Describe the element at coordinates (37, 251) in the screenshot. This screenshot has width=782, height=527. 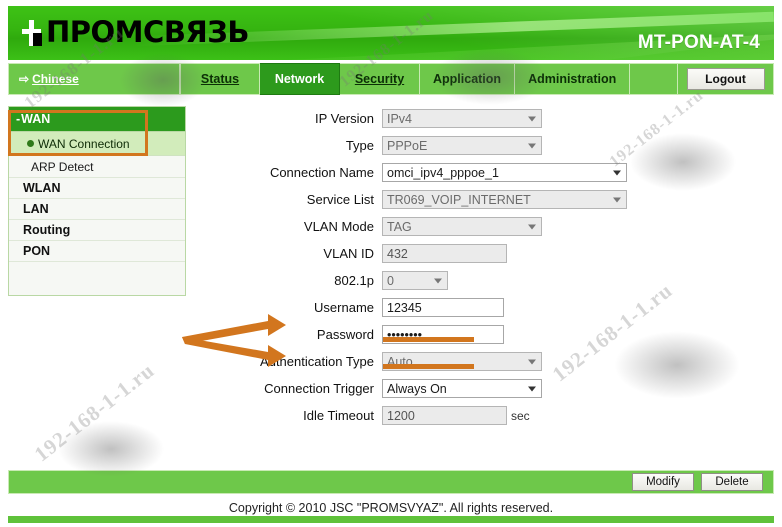
I see `sidebar-item-pon-label: PON` at that location.